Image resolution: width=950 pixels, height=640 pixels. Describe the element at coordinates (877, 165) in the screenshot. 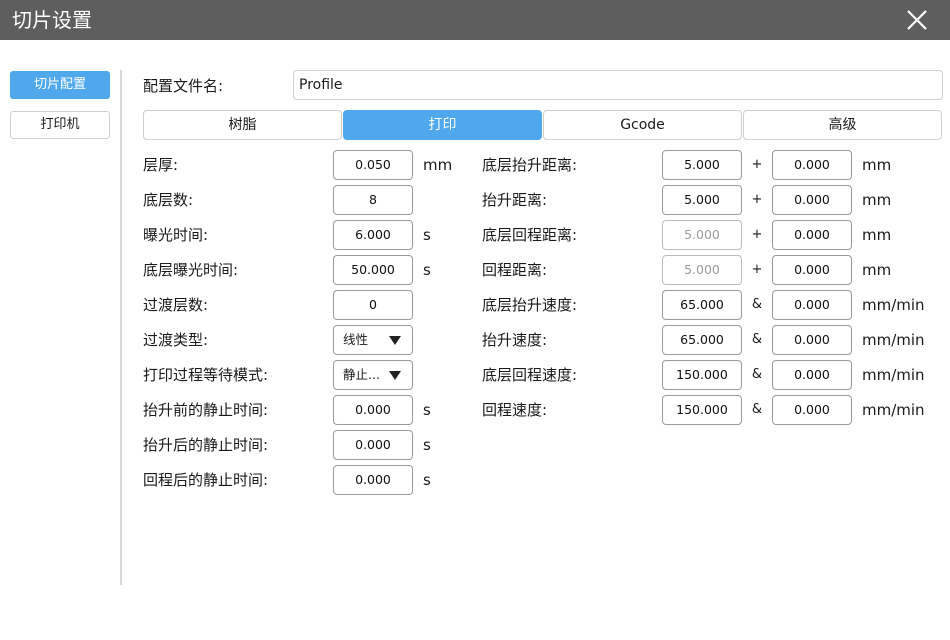

I see `bottom-lift-distance-unit: mm` at that location.